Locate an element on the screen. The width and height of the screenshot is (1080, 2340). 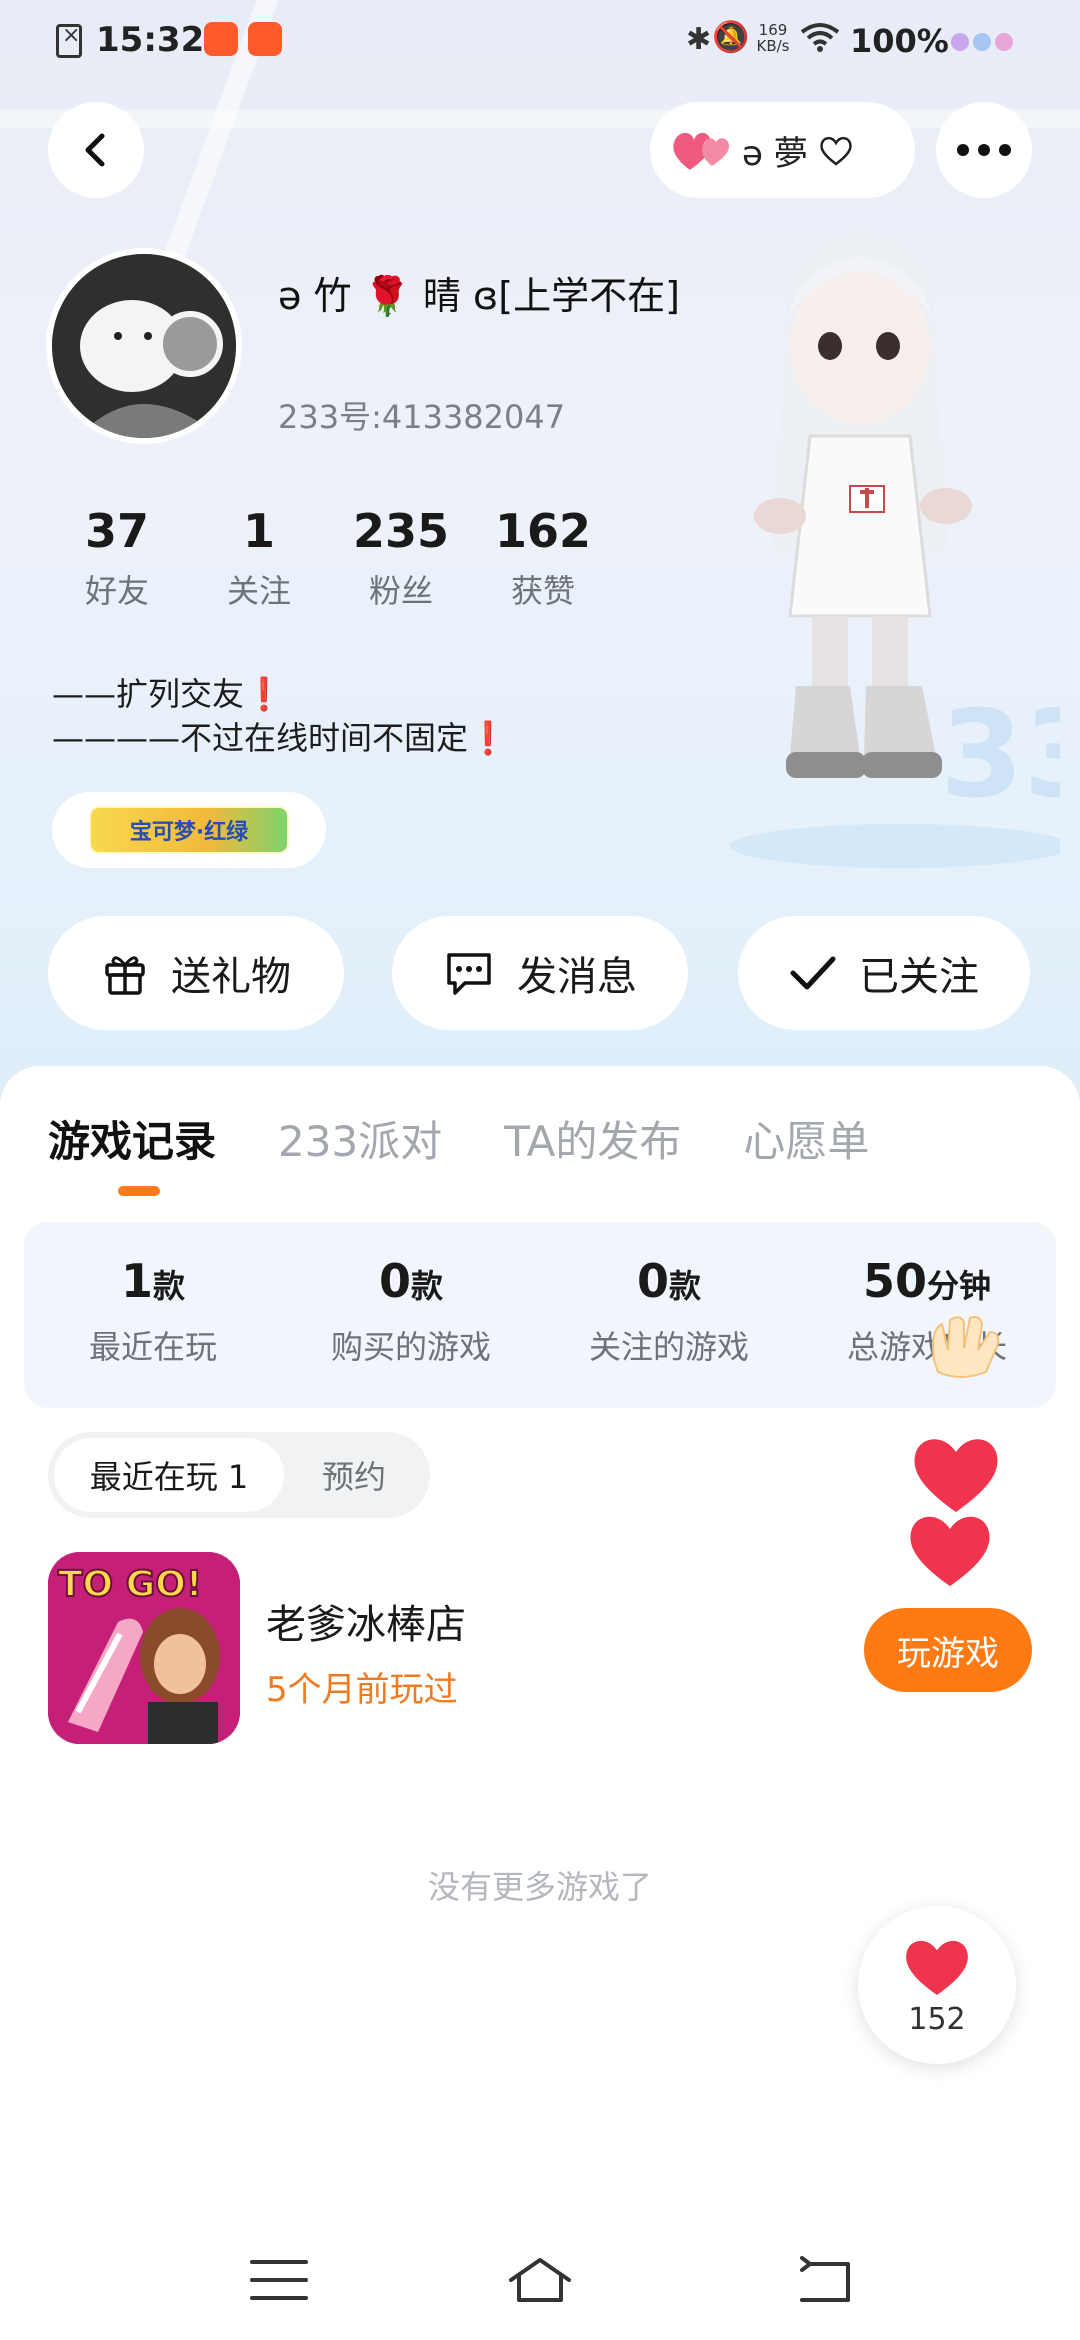
tab-indicator is located at coordinates (139, 1191).